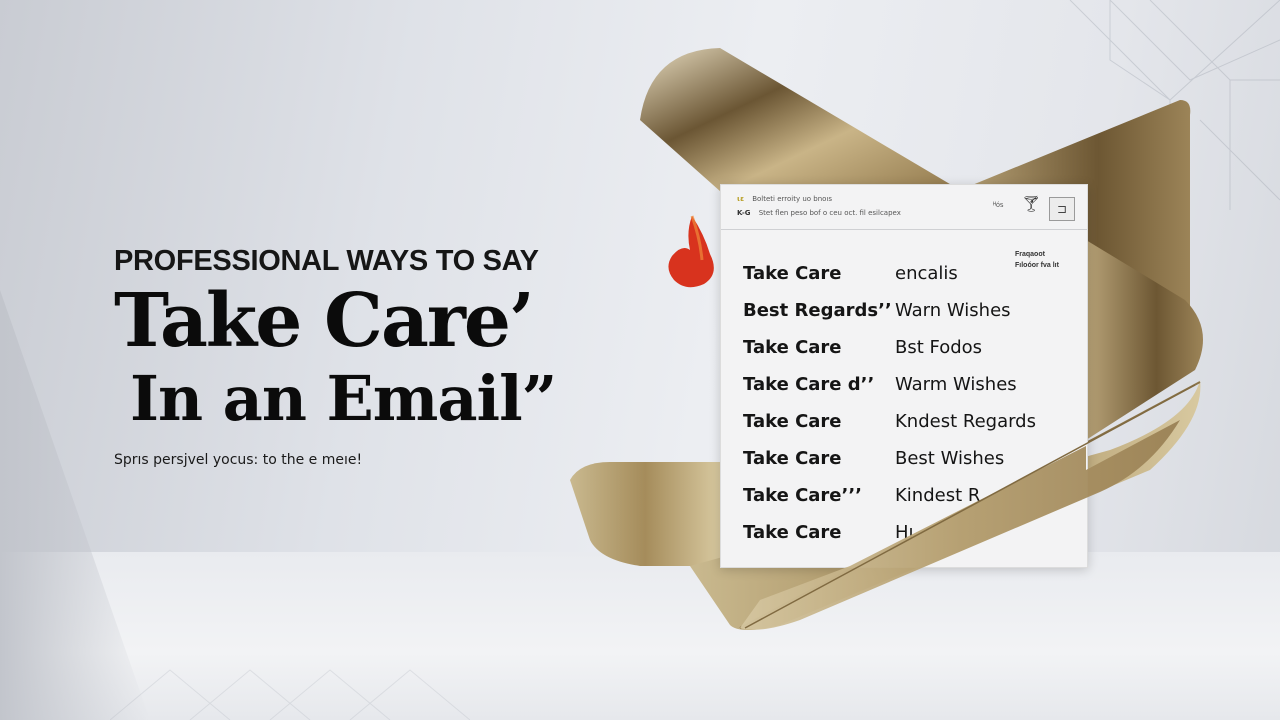  What do you see at coordinates (889, 458) in the screenshot?
I see `list-item: Take Care Best Wishes` at bounding box center [889, 458].